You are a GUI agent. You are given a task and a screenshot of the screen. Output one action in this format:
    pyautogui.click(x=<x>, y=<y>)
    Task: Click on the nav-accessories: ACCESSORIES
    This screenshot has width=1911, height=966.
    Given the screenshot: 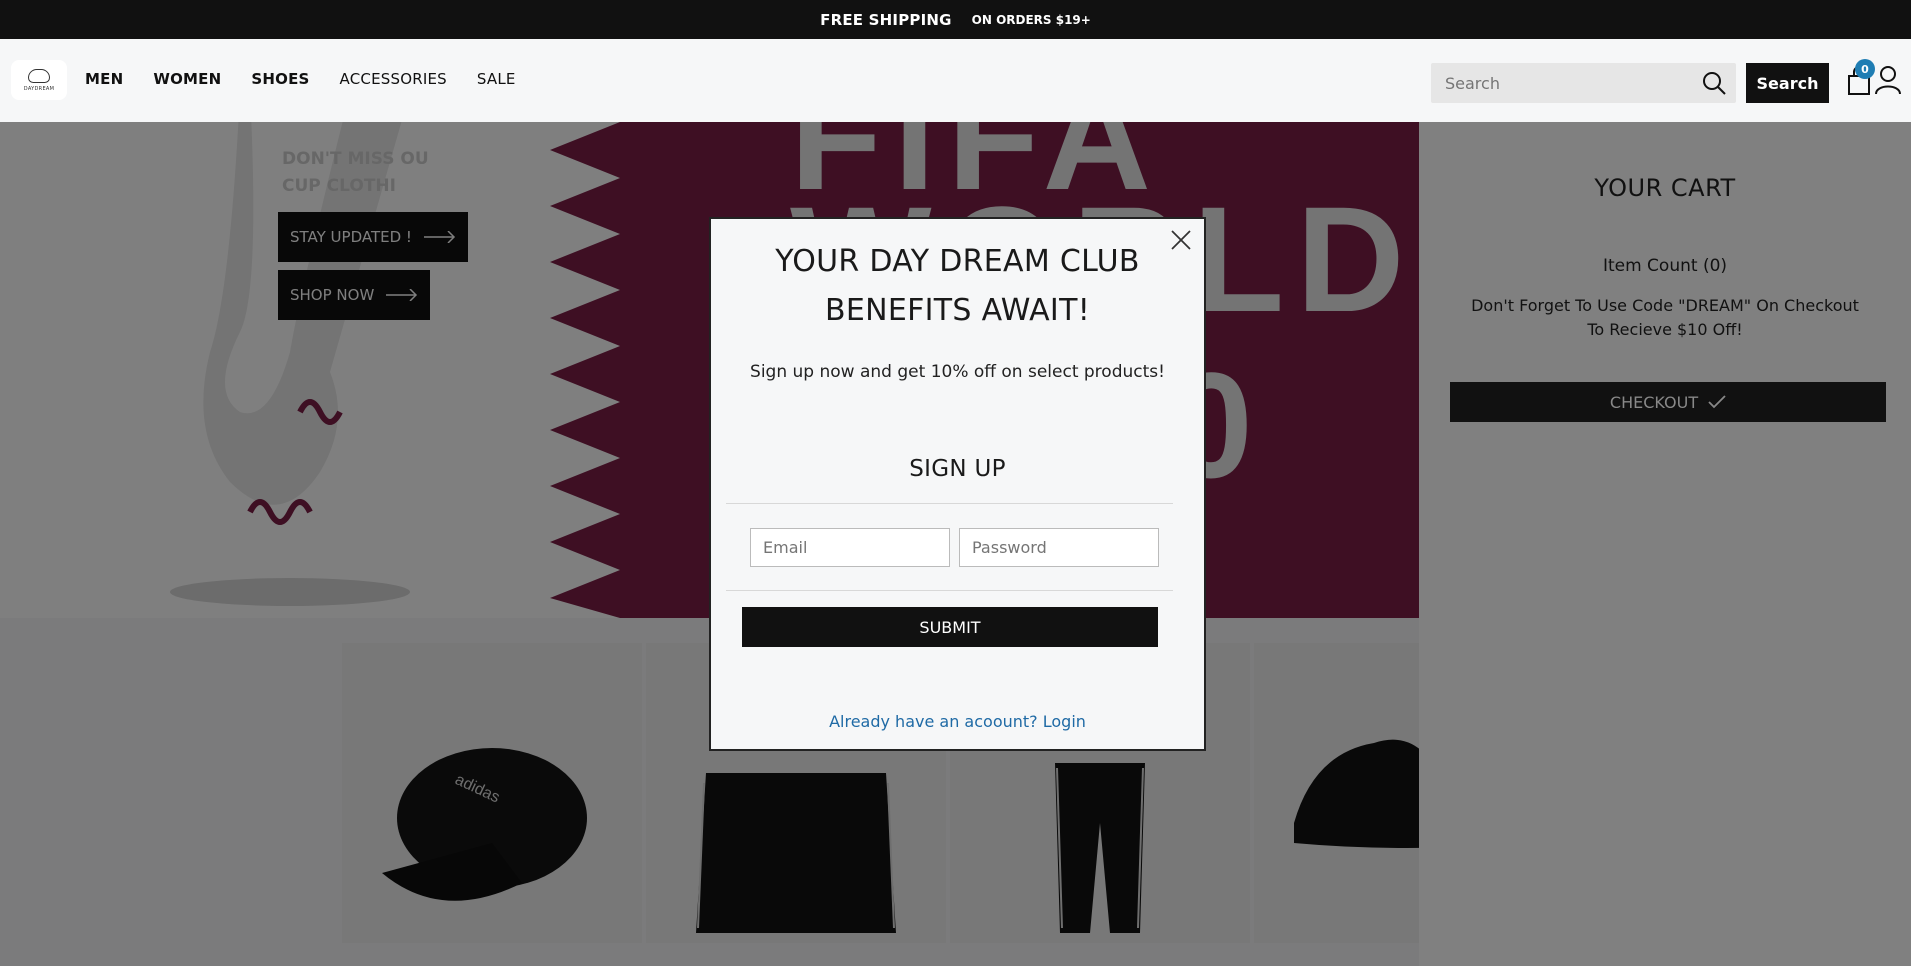 What is the action you would take?
    pyautogui.click(x=393, y=79)
    